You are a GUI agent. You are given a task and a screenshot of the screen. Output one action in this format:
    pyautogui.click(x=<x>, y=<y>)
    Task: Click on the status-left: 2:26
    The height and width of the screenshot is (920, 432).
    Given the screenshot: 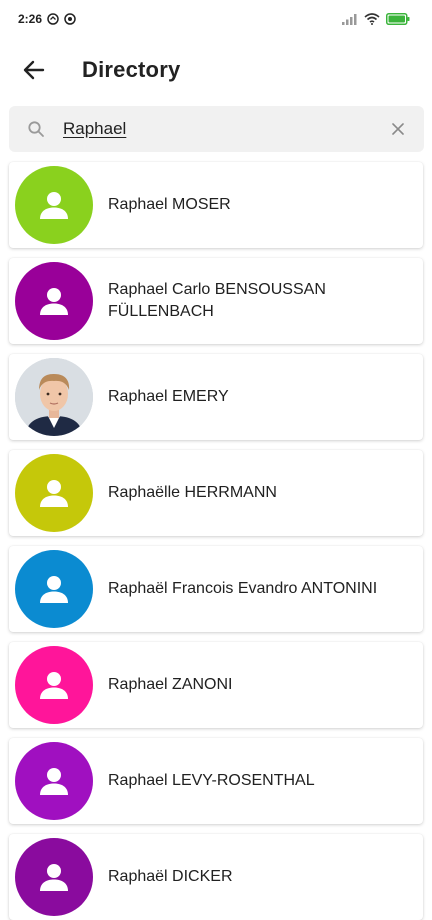 What is the action you would take?
    pyautogui.click(x=47, y=19)
    